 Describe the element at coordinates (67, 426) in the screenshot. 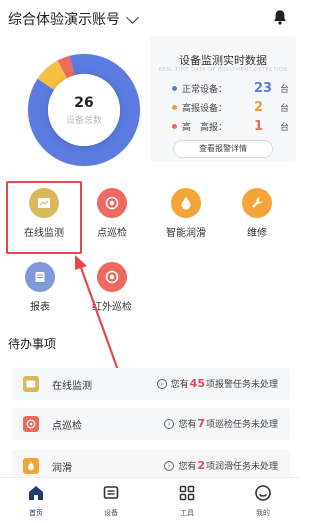

I see `todo-name: 点巡检` at that location.